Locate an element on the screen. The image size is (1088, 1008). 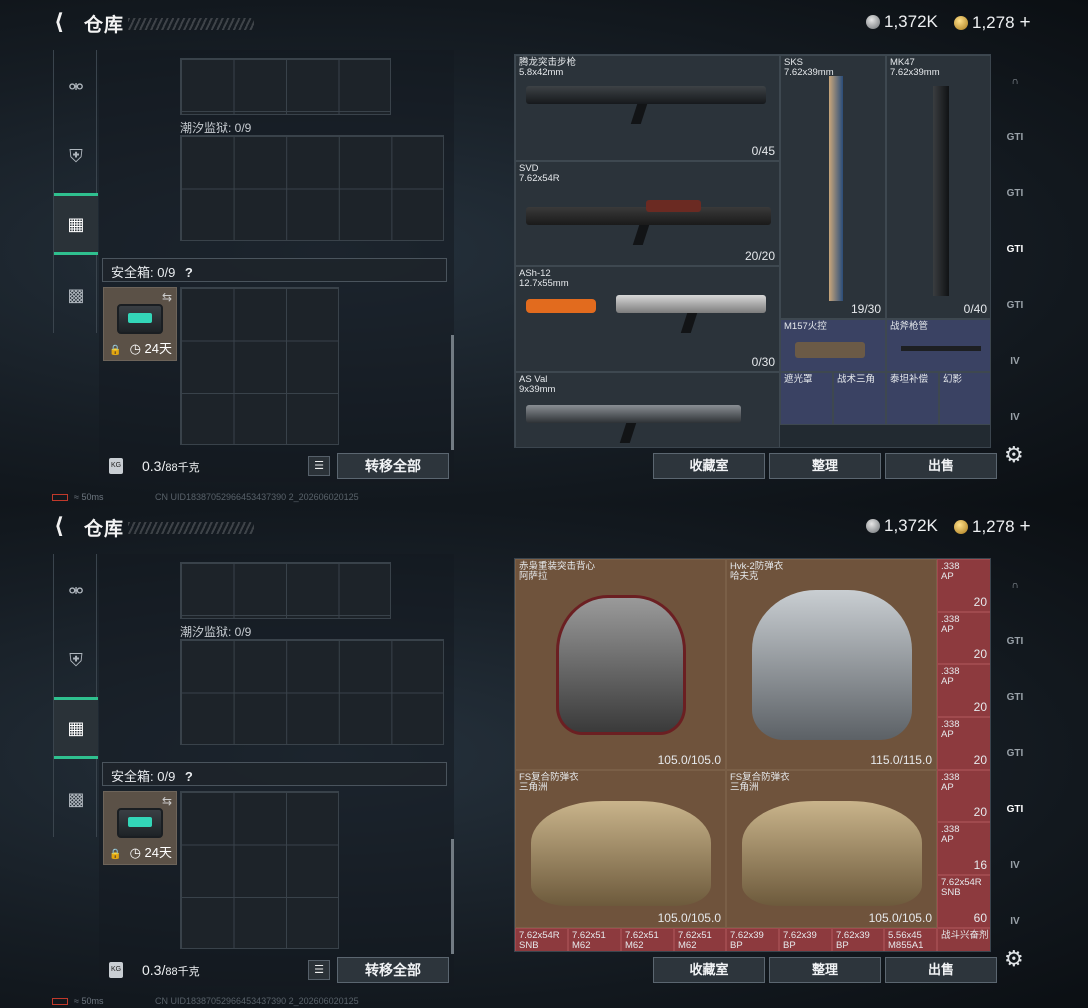
item-barrel: 战斧枪管 is located at coordinates (938, 345).